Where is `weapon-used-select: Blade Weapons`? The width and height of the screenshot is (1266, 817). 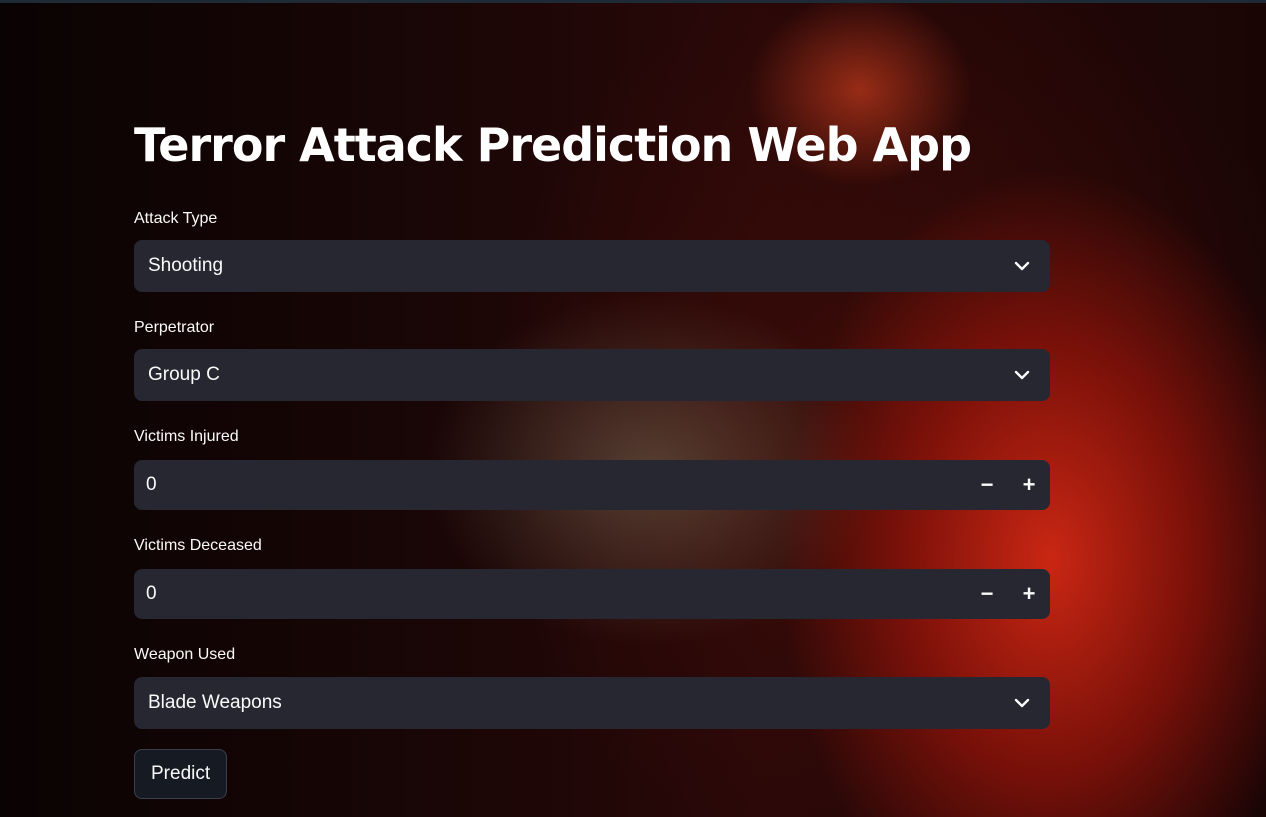
weapon-used-select: Blade Weapons is located at coordinates (592, 703).